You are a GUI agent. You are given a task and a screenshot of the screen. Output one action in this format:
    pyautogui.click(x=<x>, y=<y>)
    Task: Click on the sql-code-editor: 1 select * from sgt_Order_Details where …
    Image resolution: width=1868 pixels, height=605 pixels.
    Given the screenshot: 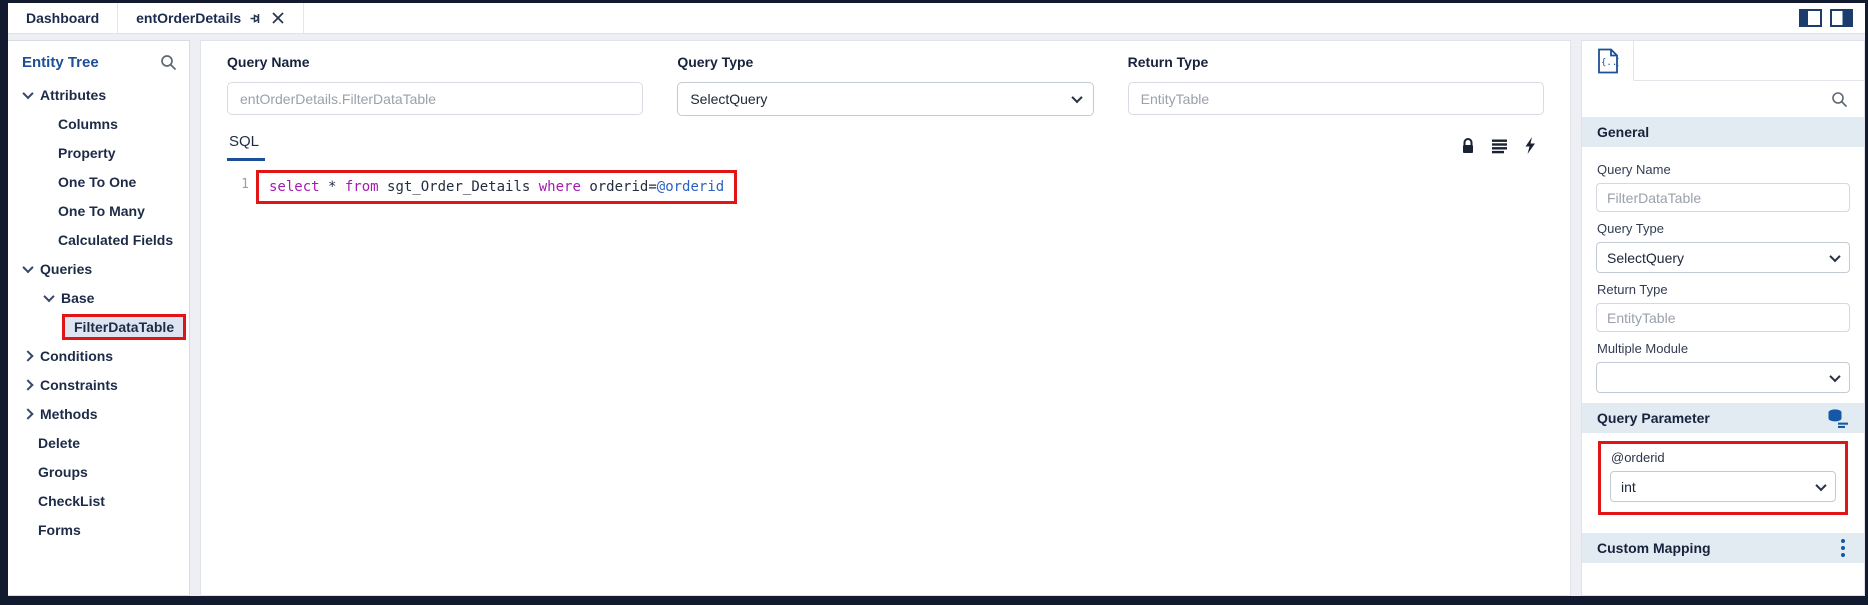 What is the action you would take?
    pyautogui.click(x=885, y=187)
    